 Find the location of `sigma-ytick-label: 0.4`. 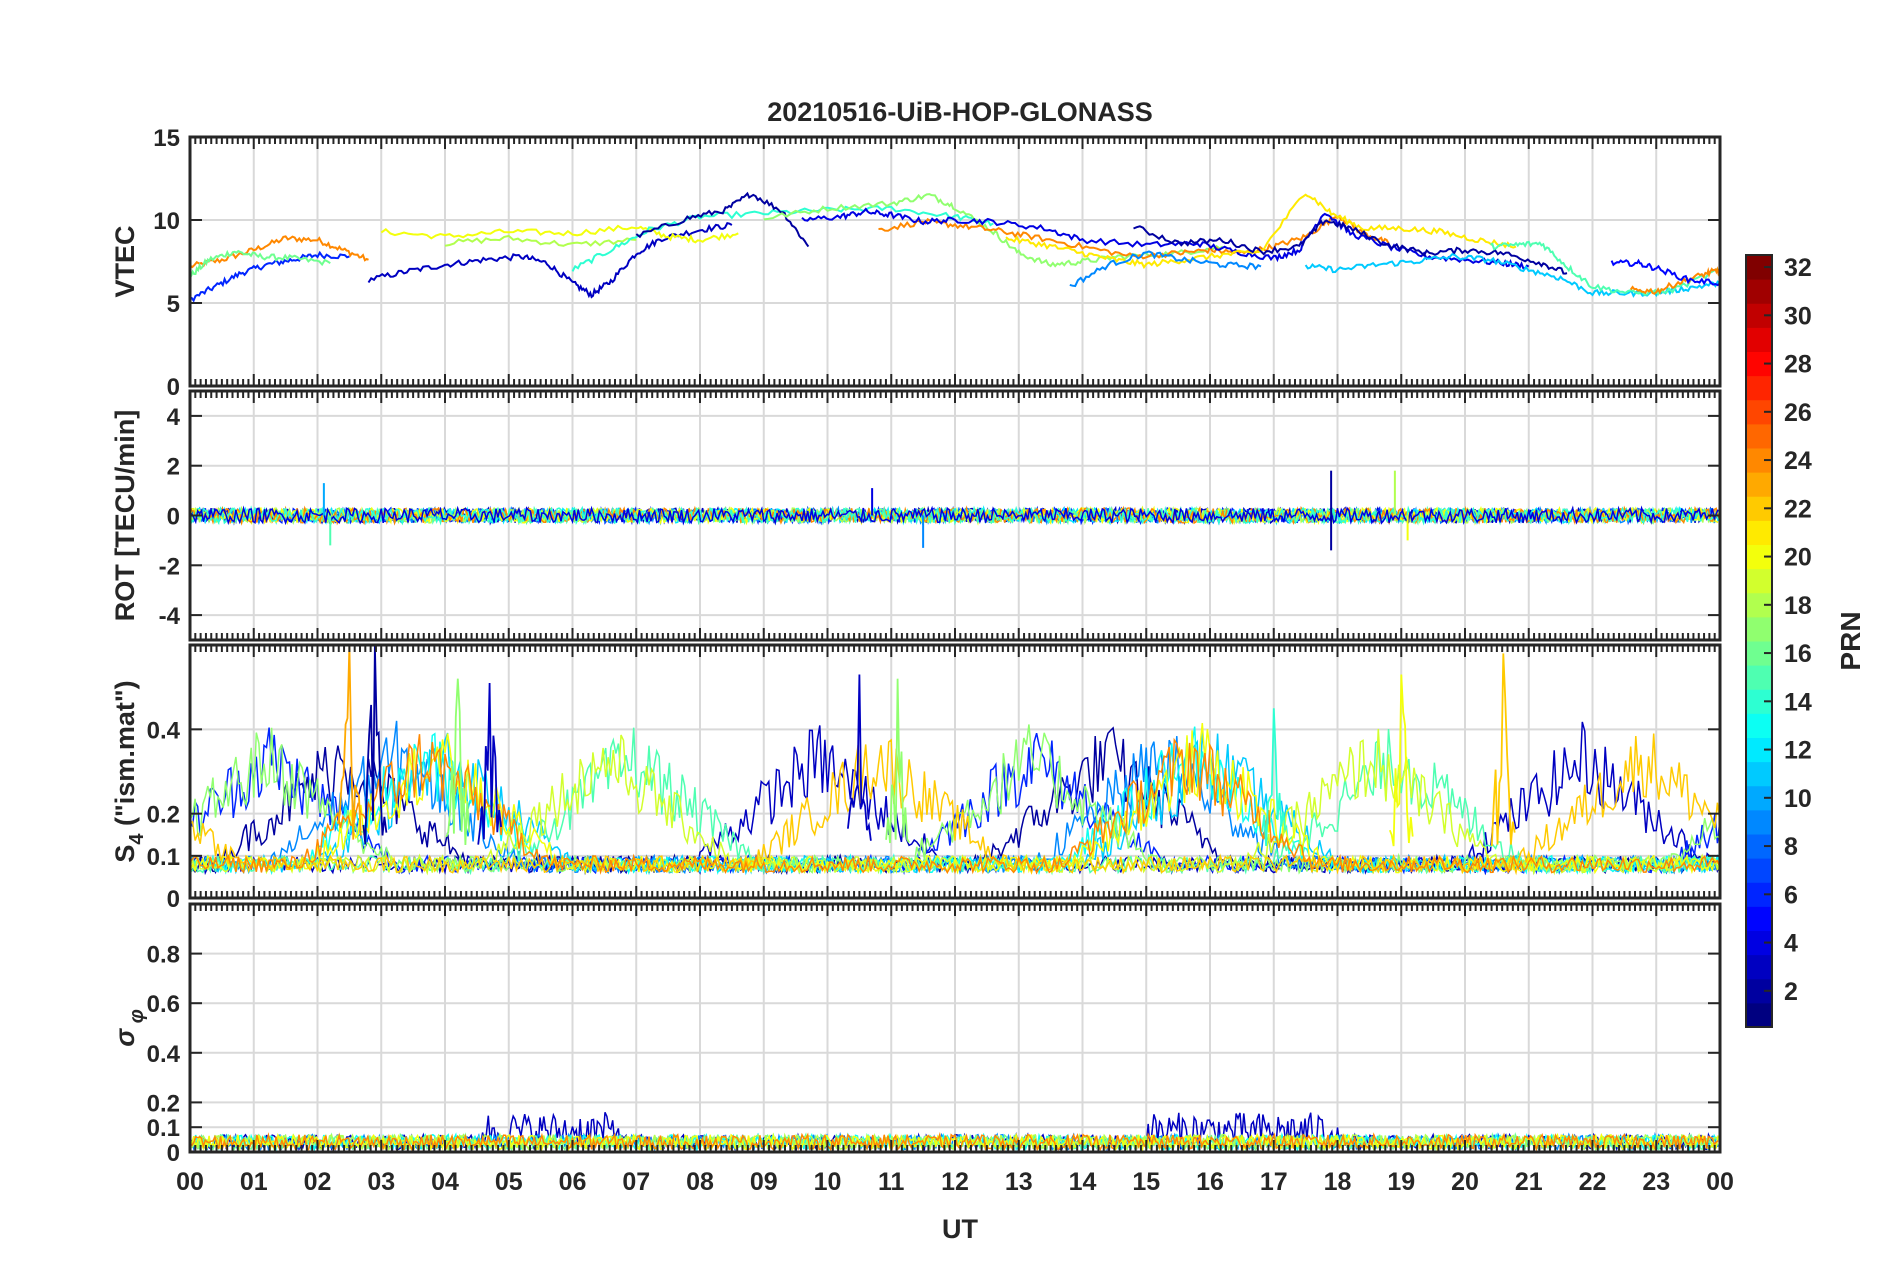

sigma-ytick-label: 0.4 is located at coordinates (164, 1054).